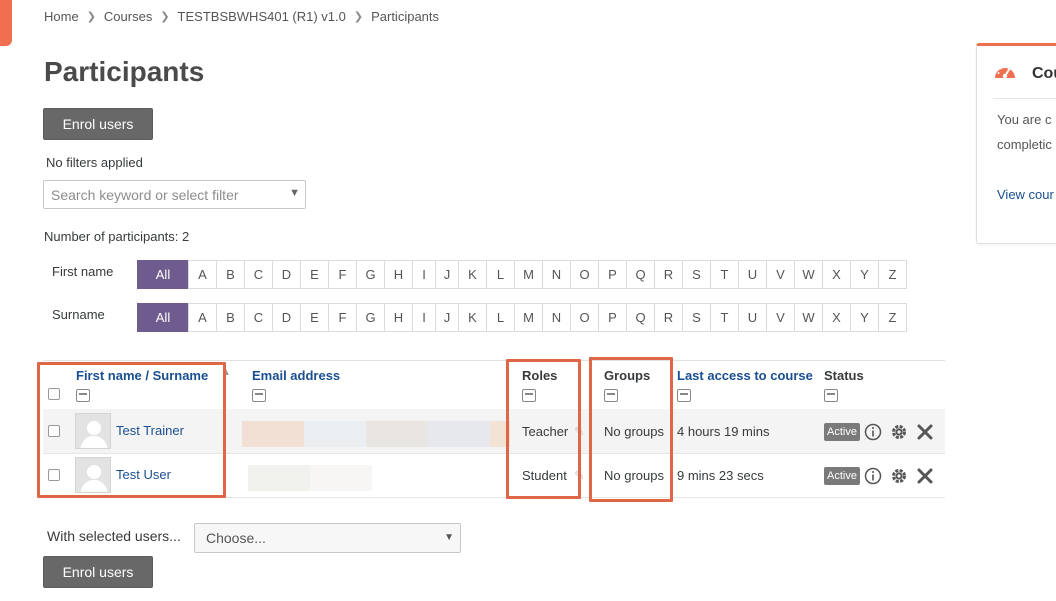 The height and width of the screenshot is (601, 1056). Describe the element at coordinates (640, 317) in the screenshot. I see `surname-initial-q: Q` at that location.